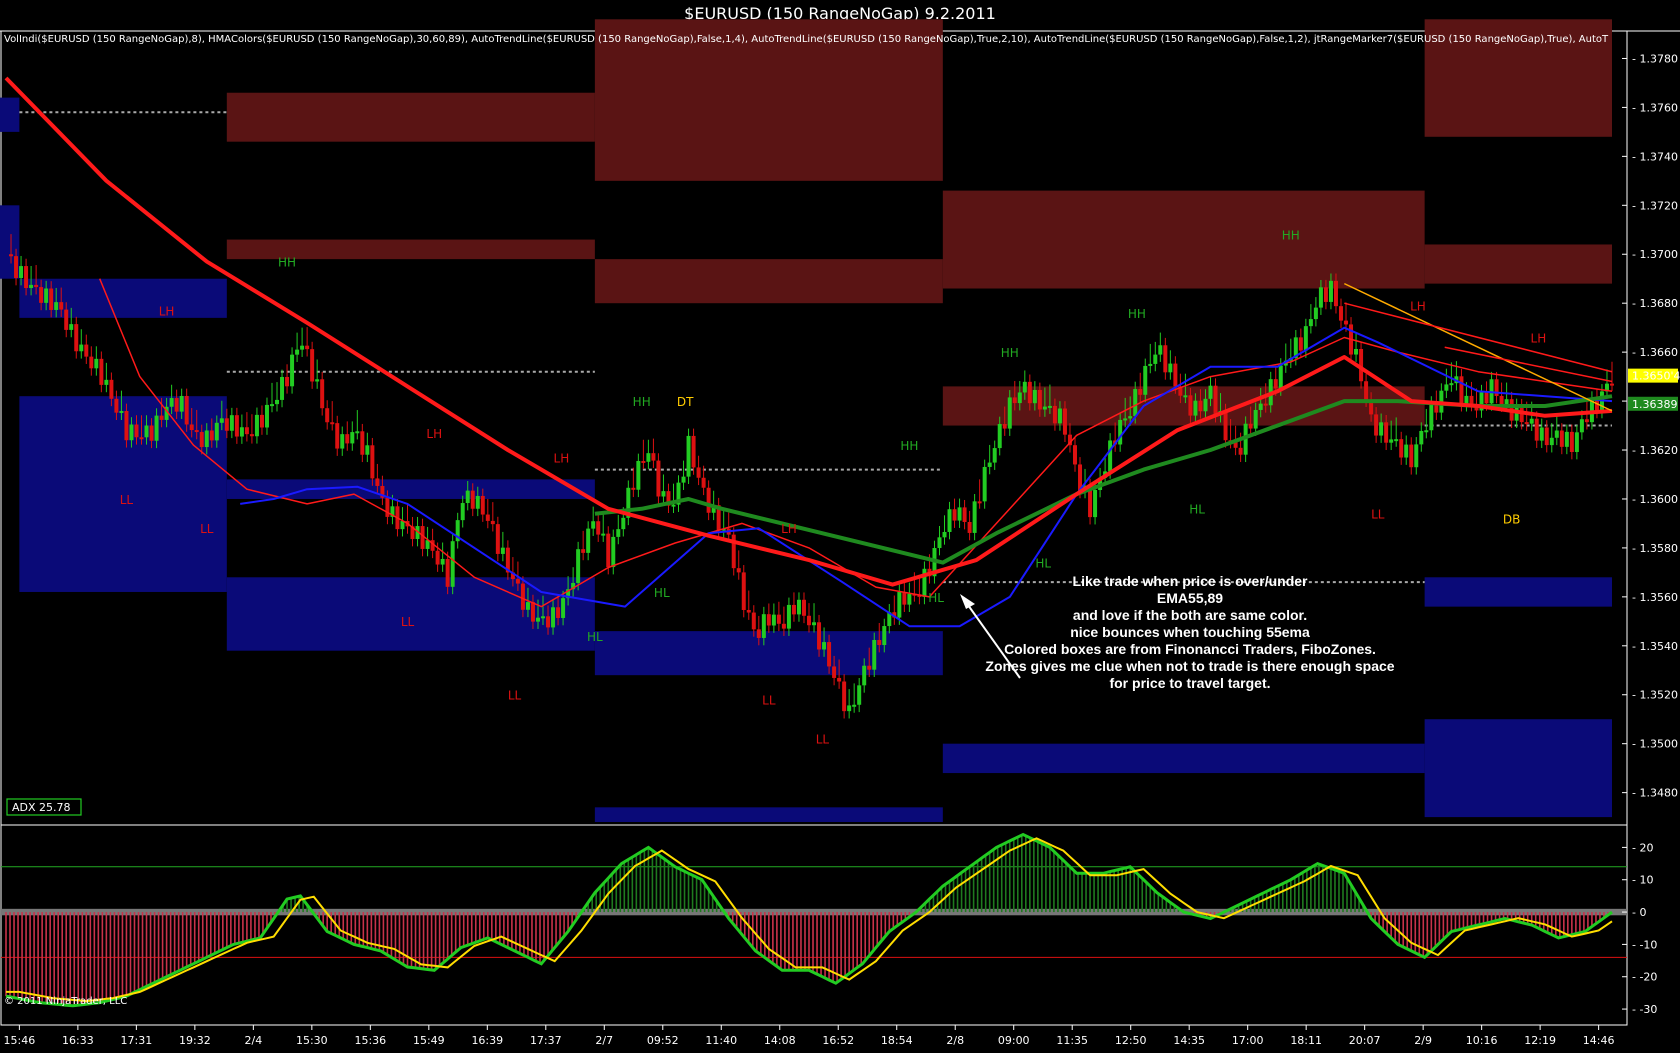 The width and height of the screenshot is (1680, 1053). I want to click on time-tick-label: 12:50, so click(1131, 1040).